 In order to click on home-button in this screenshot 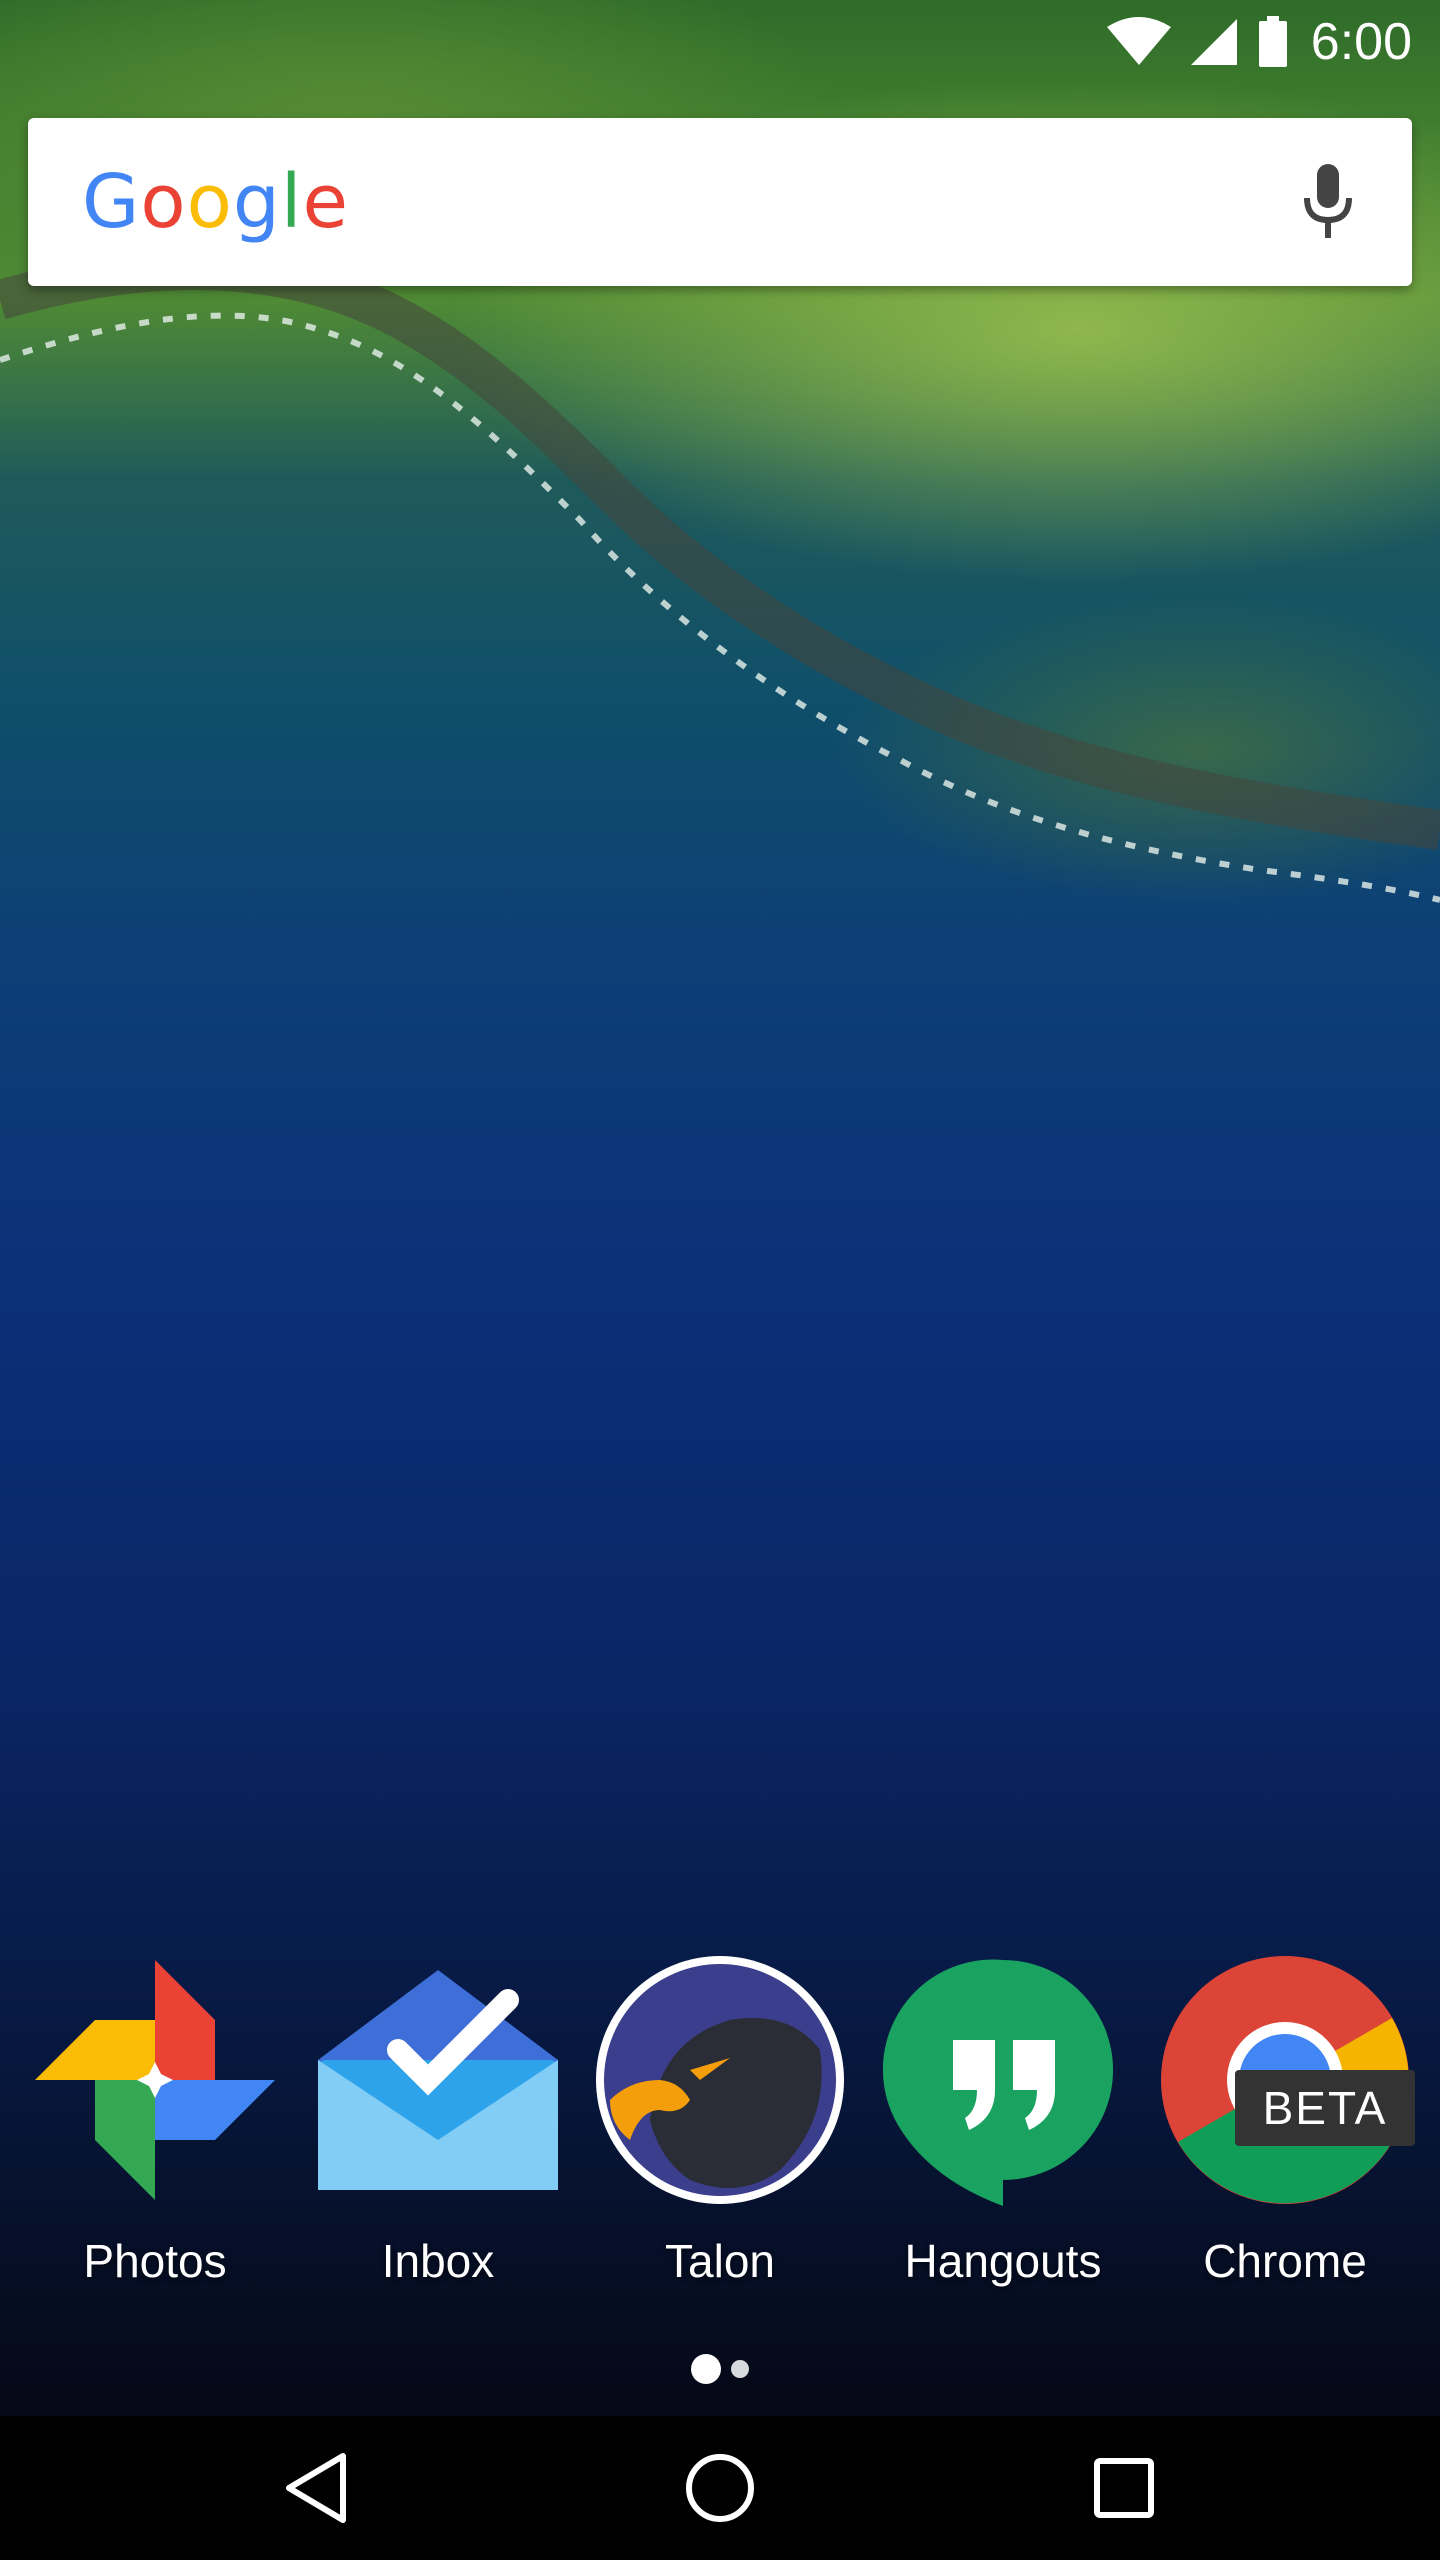, I will do `click(720, 2488)`.